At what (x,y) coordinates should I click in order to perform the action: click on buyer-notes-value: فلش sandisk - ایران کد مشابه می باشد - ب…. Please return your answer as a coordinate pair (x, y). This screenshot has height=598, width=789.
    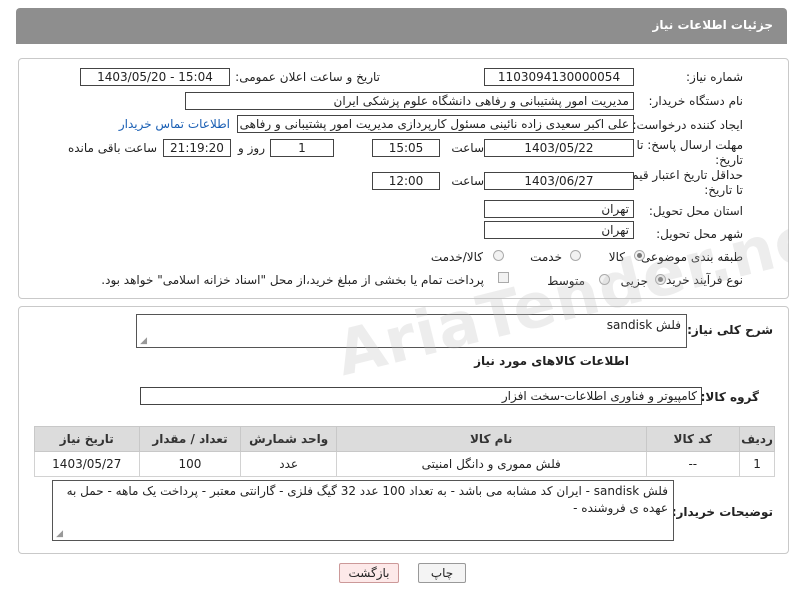
    Looking at the image, I should click on (367, 499).